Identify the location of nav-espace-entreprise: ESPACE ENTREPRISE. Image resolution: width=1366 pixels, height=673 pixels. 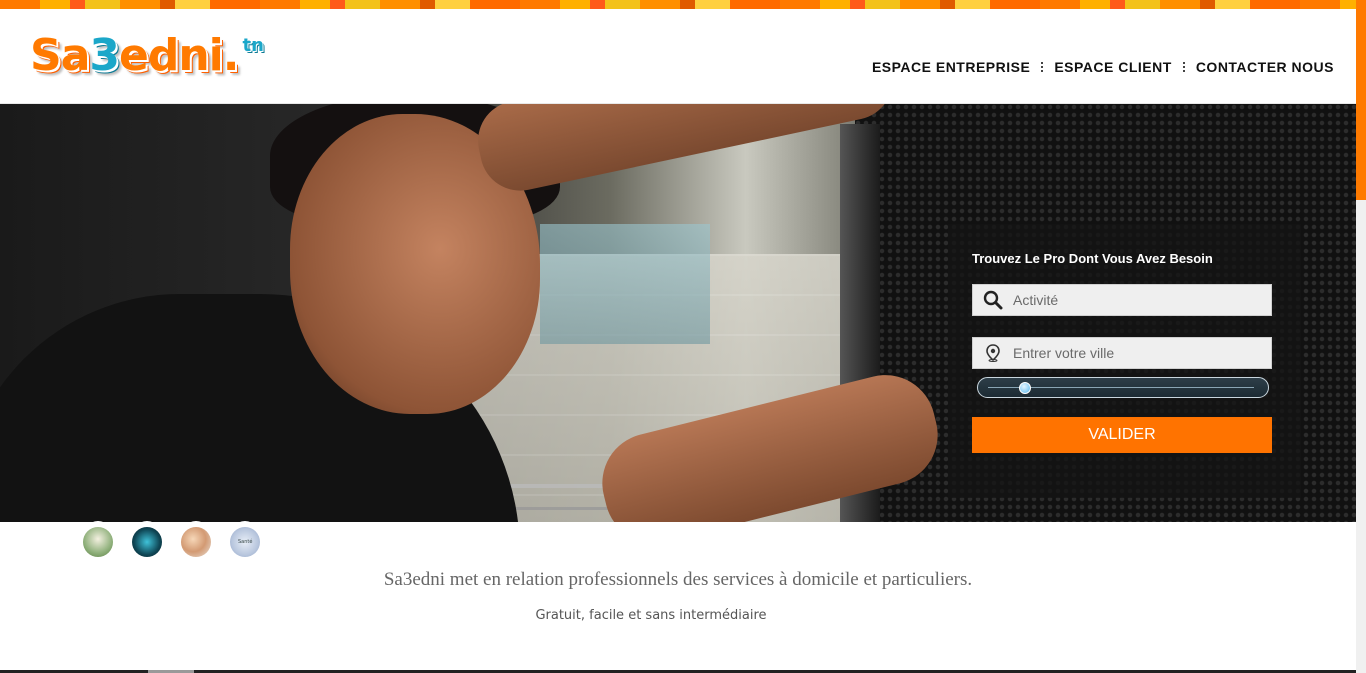
(951, 67).